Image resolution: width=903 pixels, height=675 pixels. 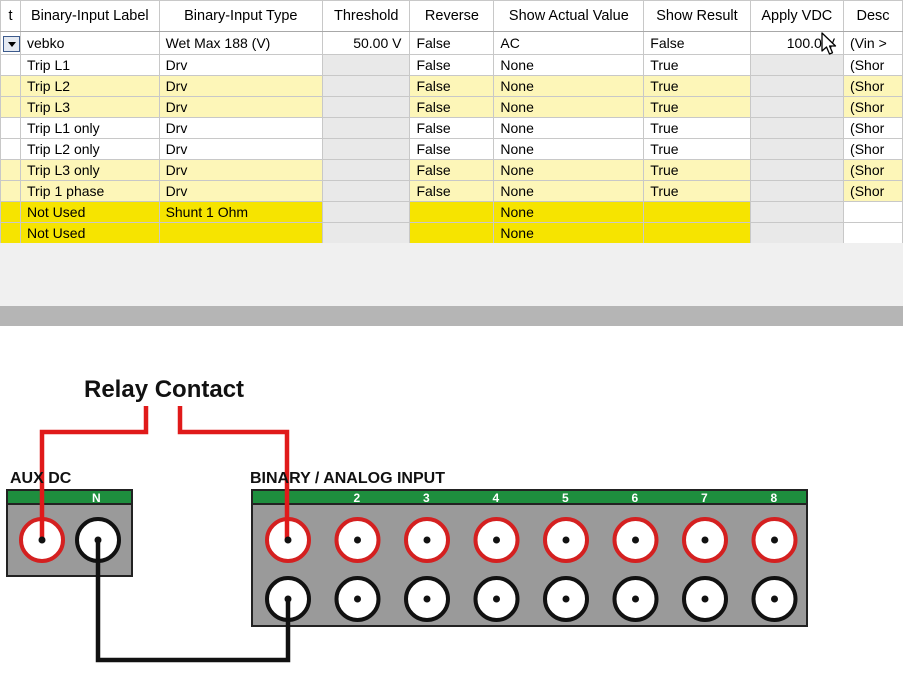 What do you see at coordinates (241, 233) in the screenshot?
I see `cell-type` at bounding box center [241, 233].